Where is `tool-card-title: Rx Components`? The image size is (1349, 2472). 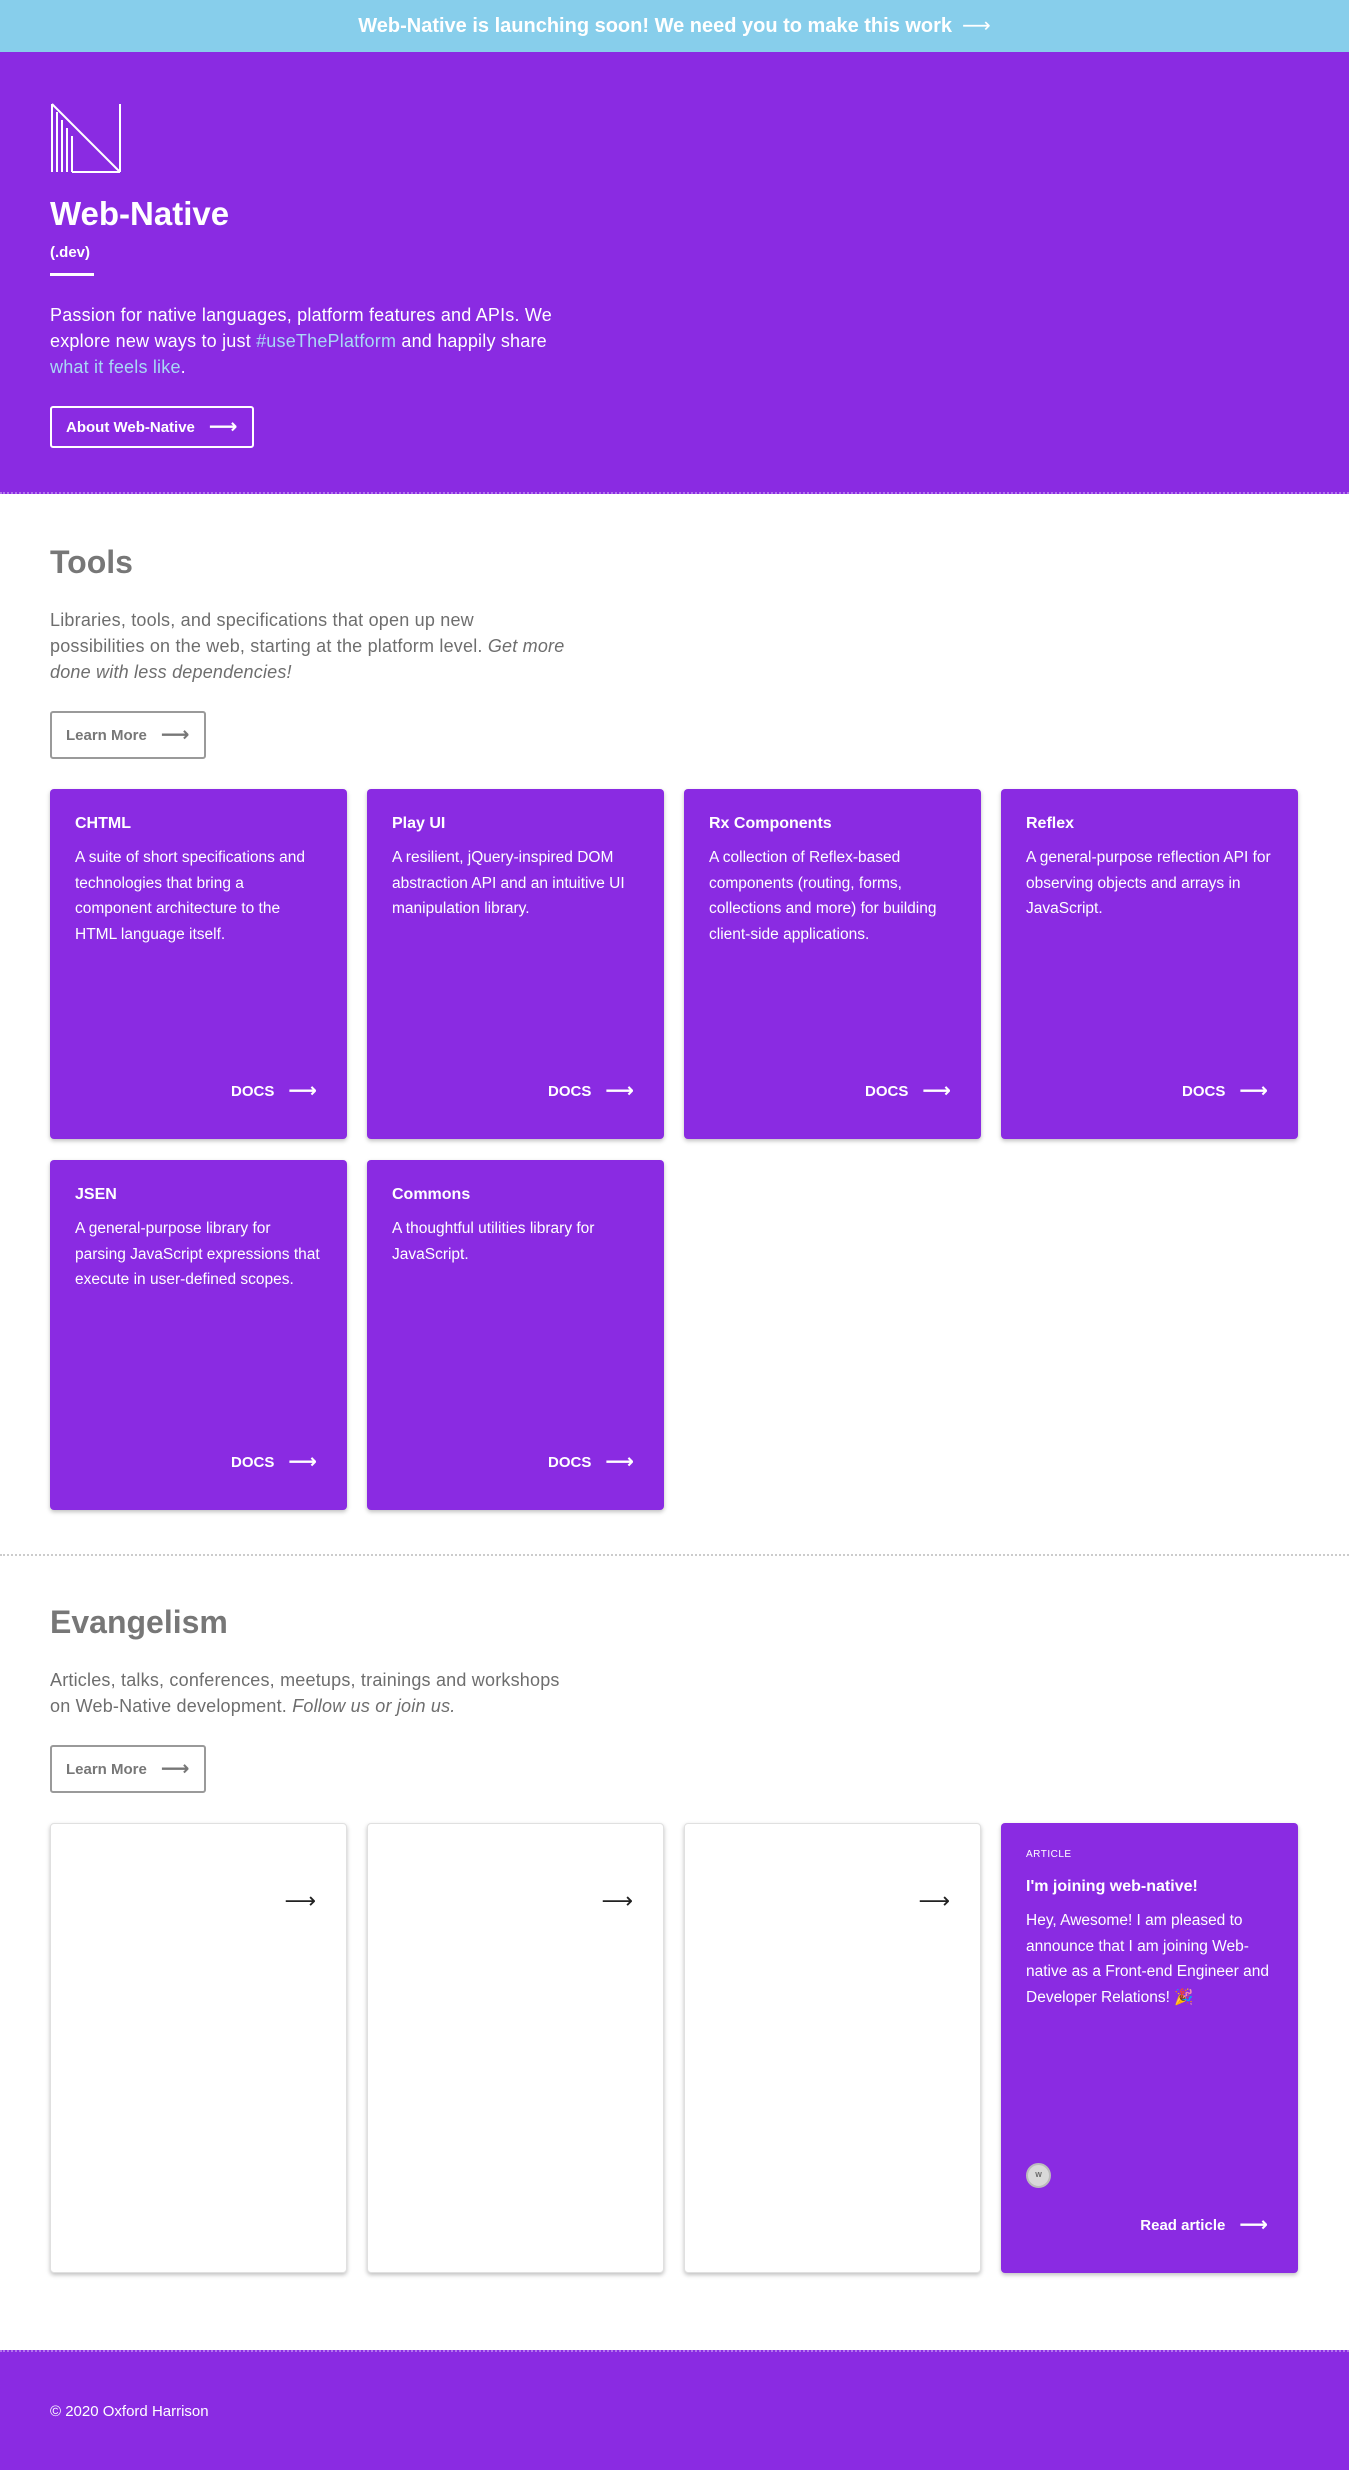
tool-card-title: Rx Components is located at coordinates (770, 823).